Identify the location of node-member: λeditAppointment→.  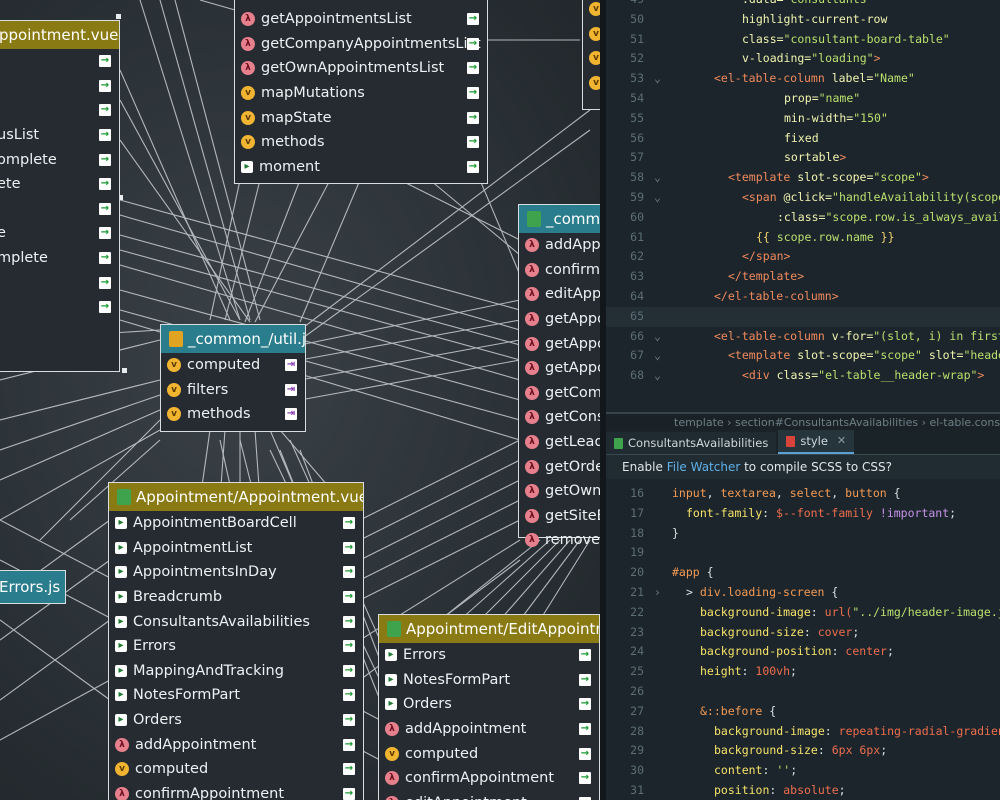
(489, 795).